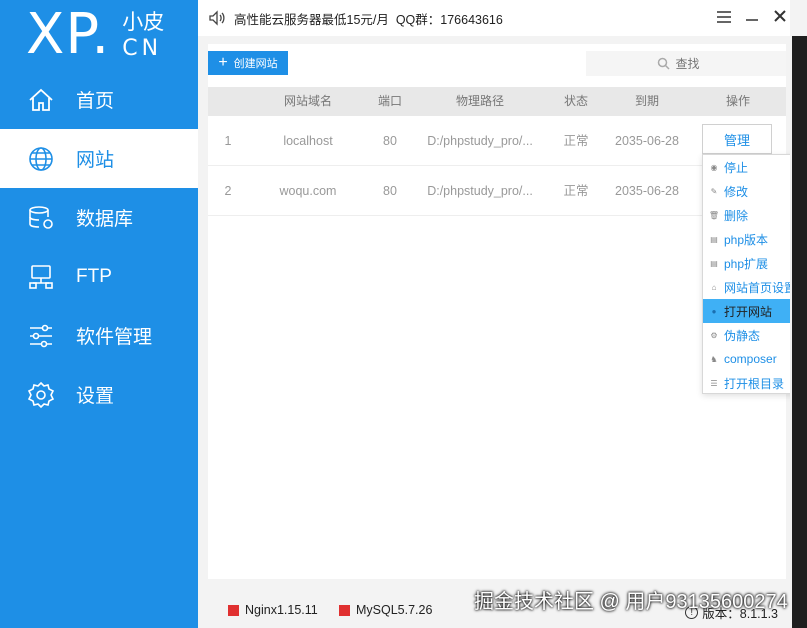  What do you see at coordinates (217, 18) in the screenshot?
I see `speaker-icon` at bounding box center [217, 18].